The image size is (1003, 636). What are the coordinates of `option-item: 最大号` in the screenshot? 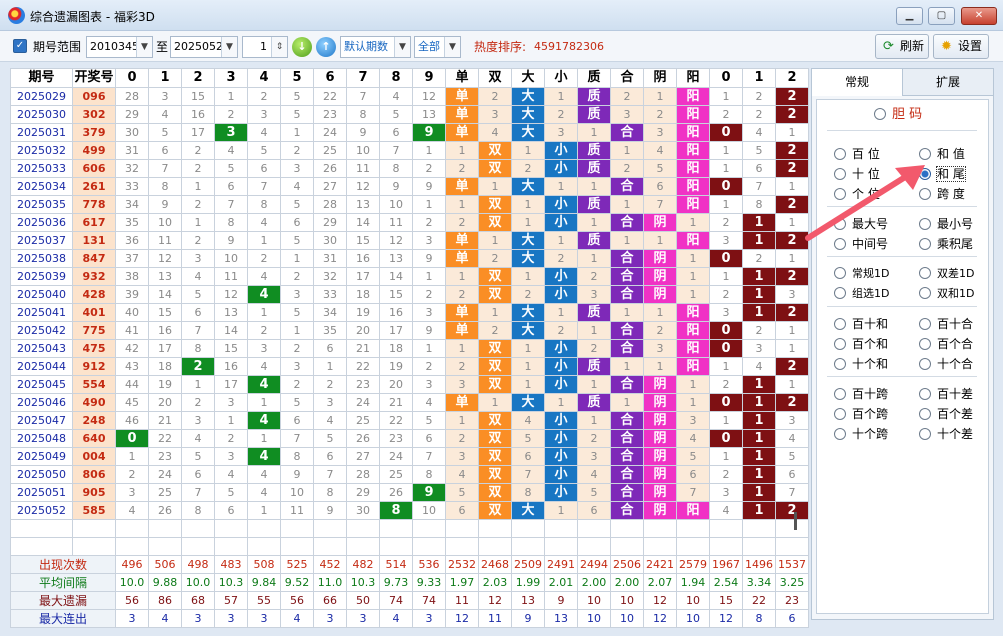 It's located at (861, 224).